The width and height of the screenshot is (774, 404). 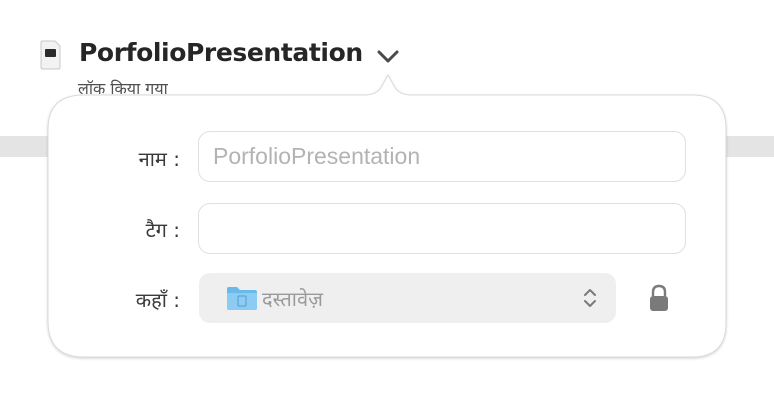 I want to click on lock-icon, so click(x=659, y=298).